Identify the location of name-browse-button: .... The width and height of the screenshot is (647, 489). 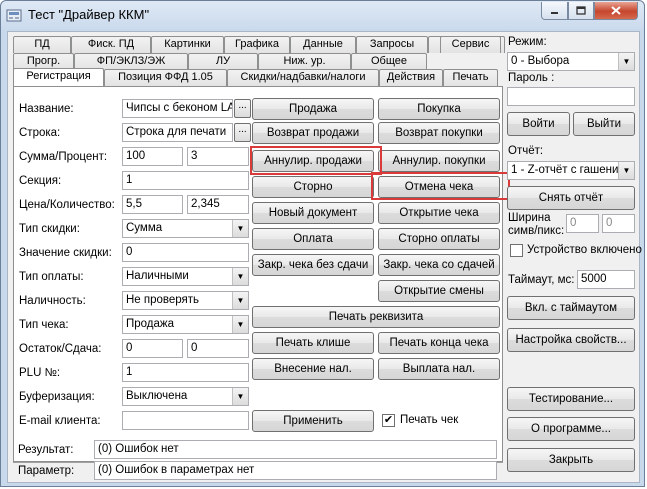
(242, 108).